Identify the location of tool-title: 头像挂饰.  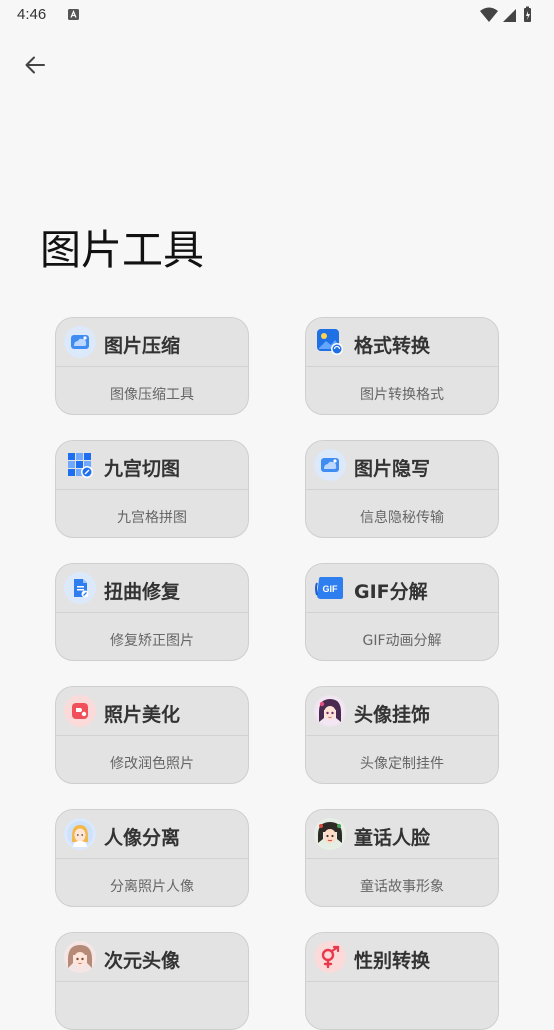
(392, 715).